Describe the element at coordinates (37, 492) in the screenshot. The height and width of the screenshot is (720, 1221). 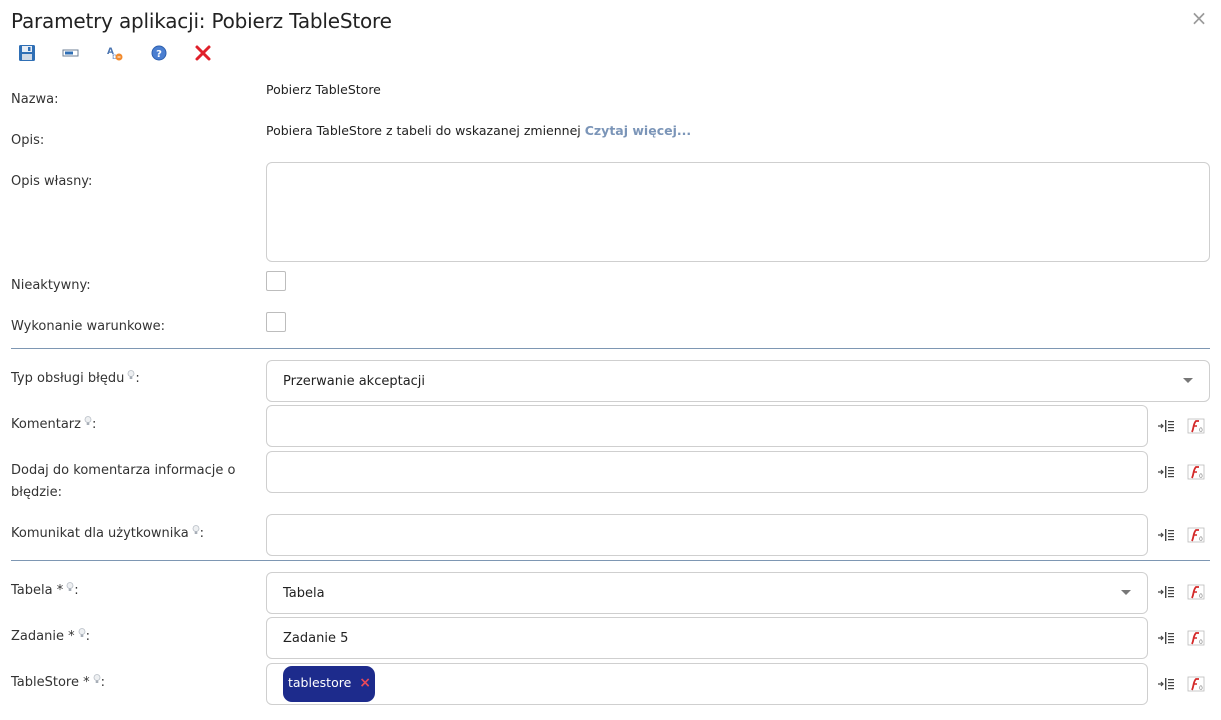
I see `append-error-label-line2: błędzie:` at that location.